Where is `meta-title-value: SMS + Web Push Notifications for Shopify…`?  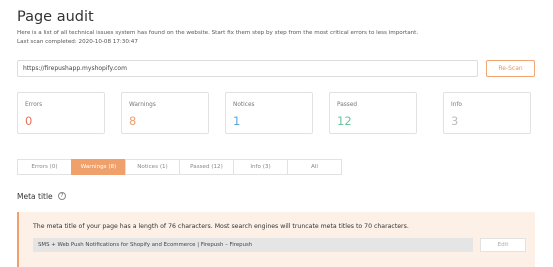
meta-title-value: SMS + Web Push Notifications for Shopify… is located at coordinates (253, 245).